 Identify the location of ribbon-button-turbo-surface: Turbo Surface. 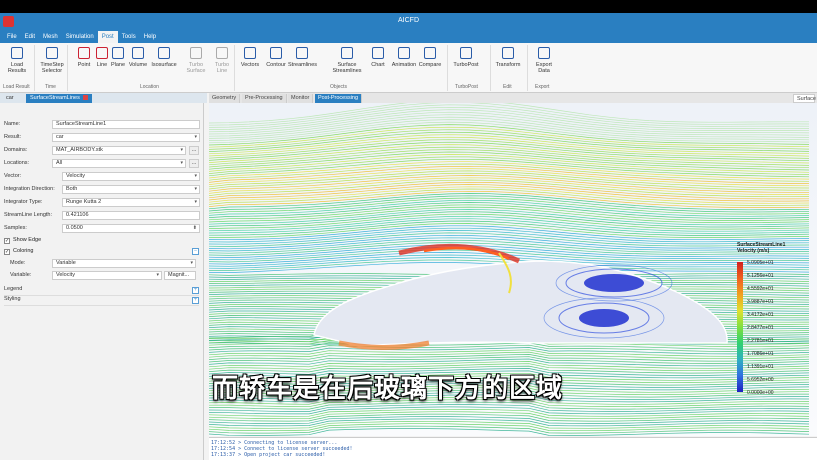
(196, 60).